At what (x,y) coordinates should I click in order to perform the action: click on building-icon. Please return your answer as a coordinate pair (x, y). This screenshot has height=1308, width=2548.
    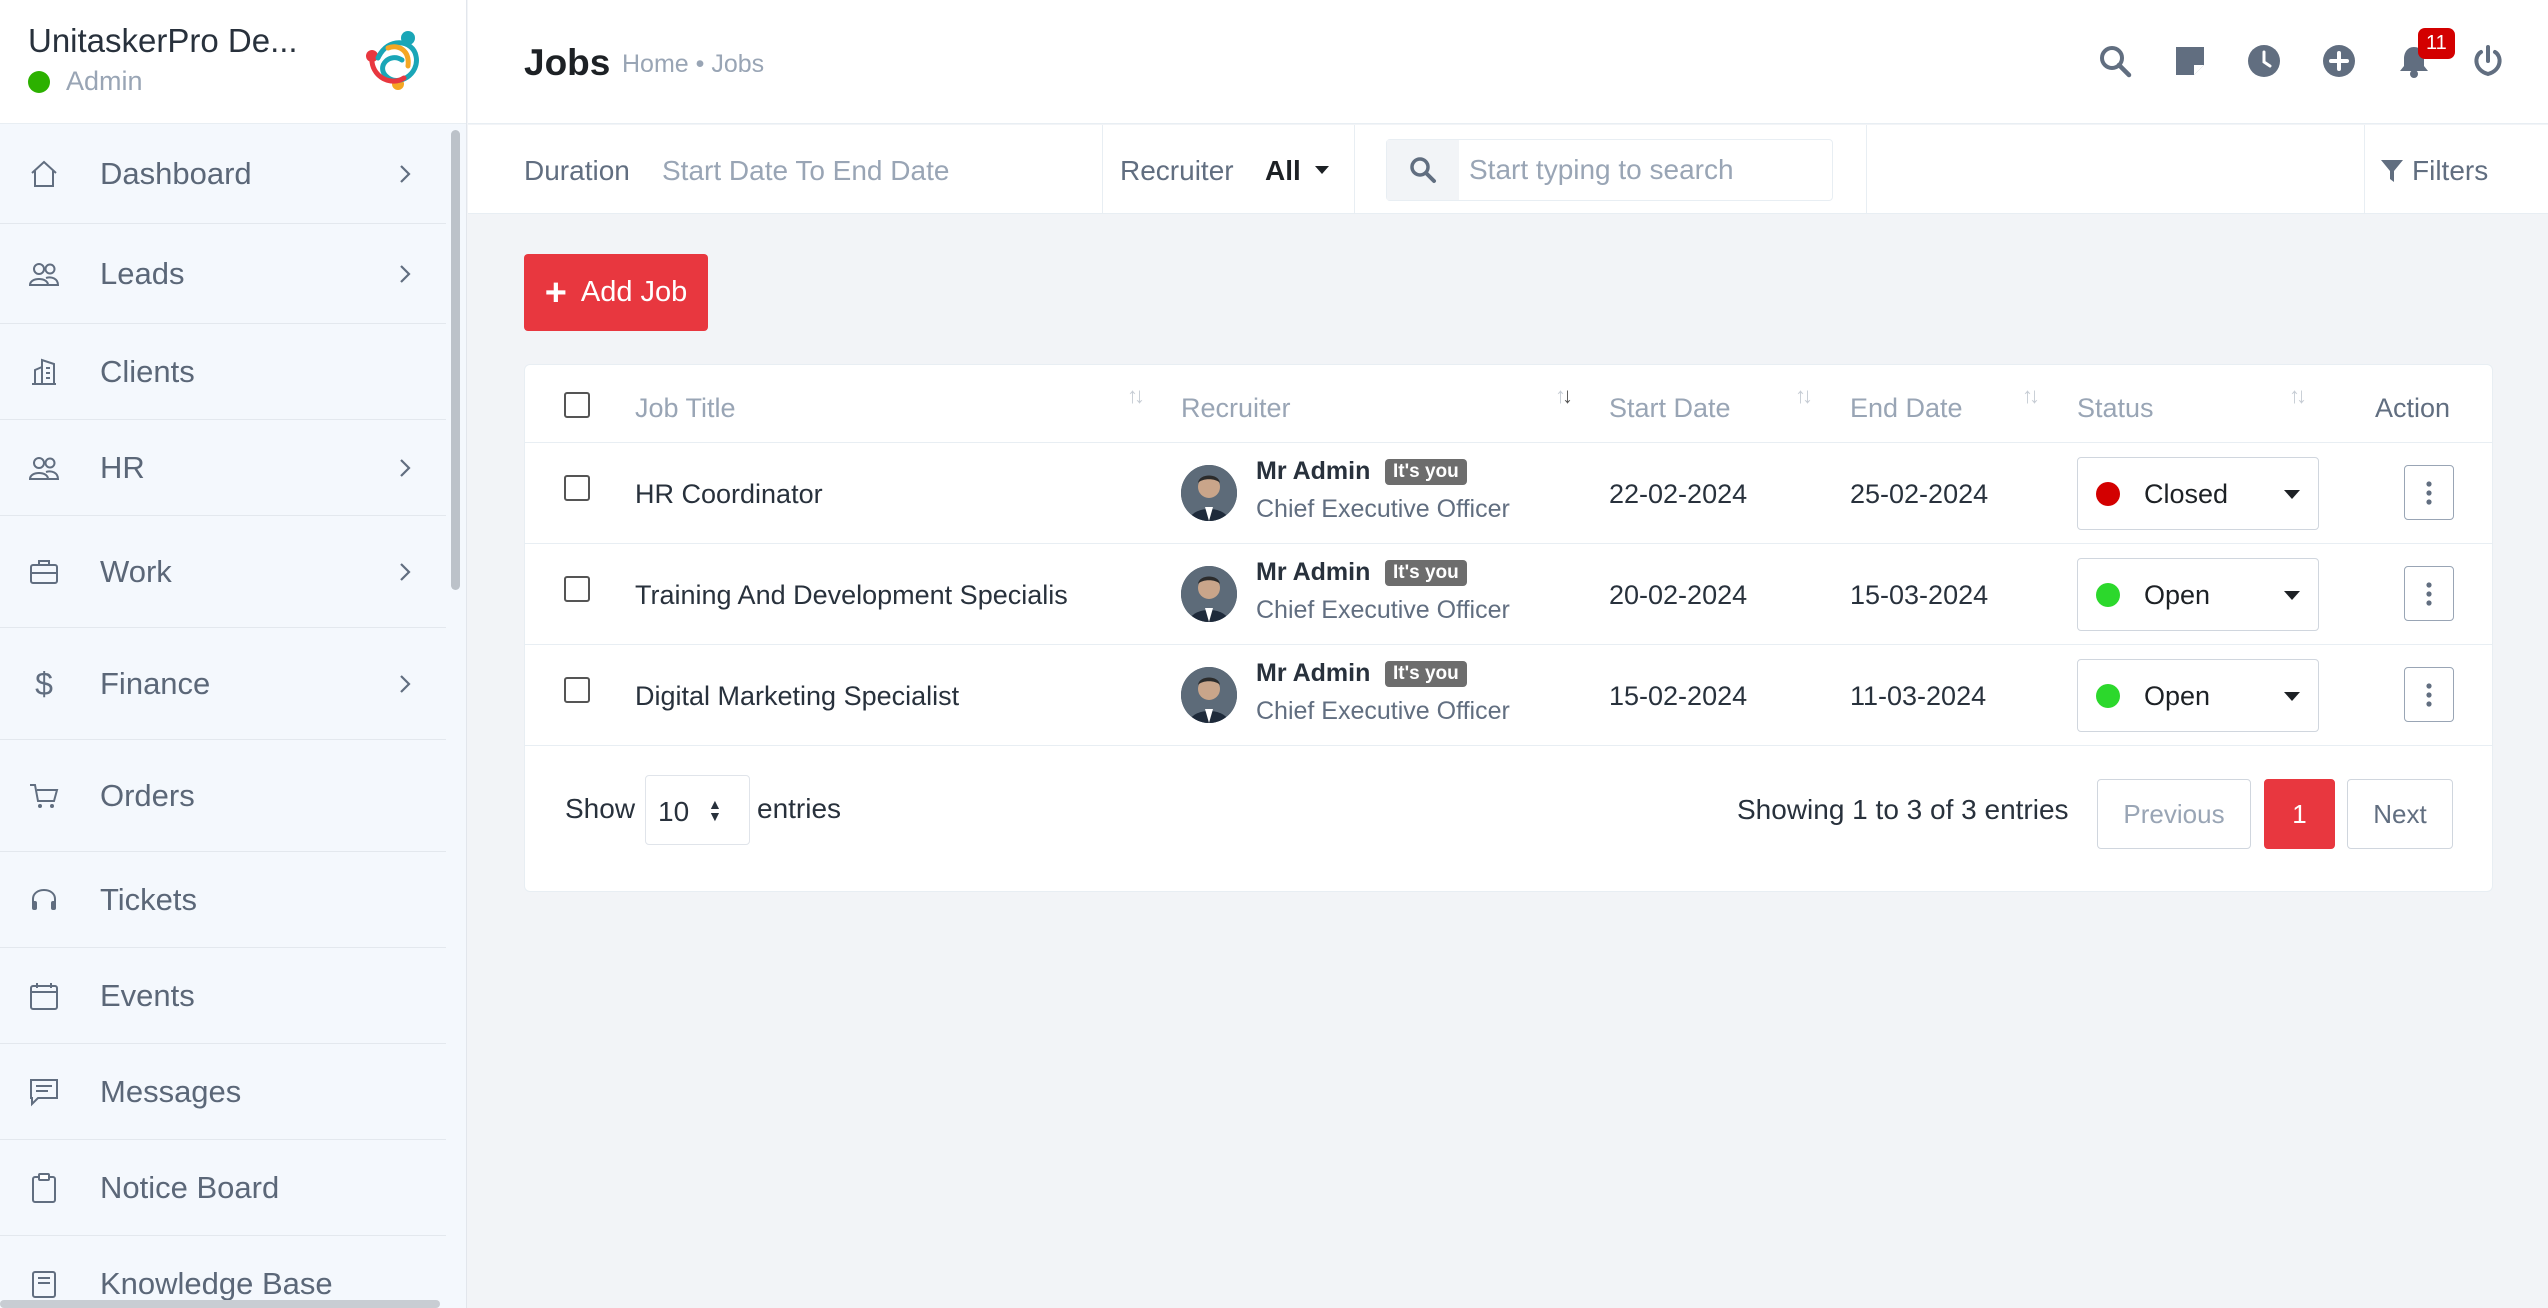
    Looking at the image, I should click on (44, 372).